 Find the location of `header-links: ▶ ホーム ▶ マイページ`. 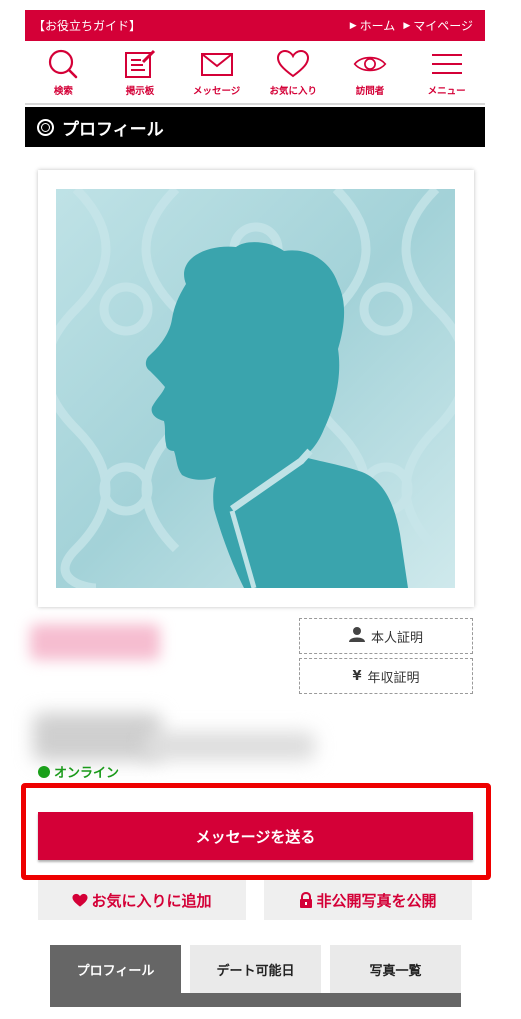

header-links: ▶ ホーム ▶ マイページ is located at coordinates (411, 25).